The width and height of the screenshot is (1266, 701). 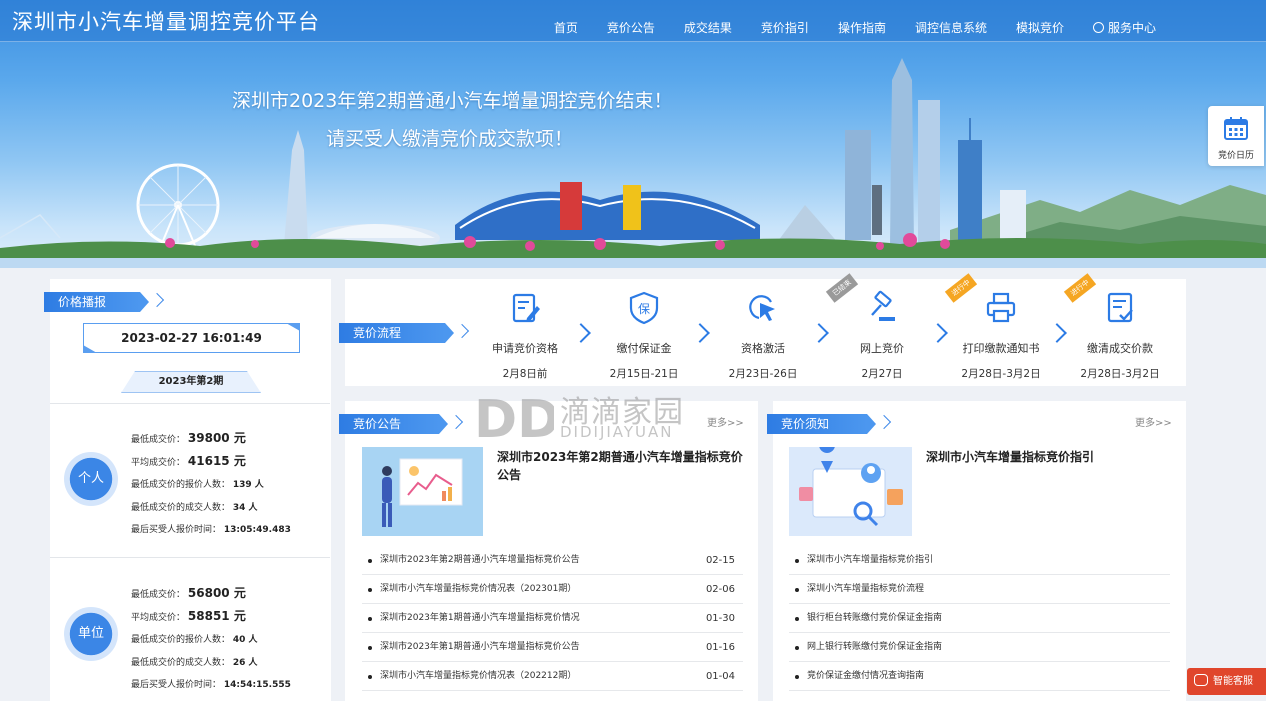 I want to click on step-name: 资格激活, so click(x=763, y=348).